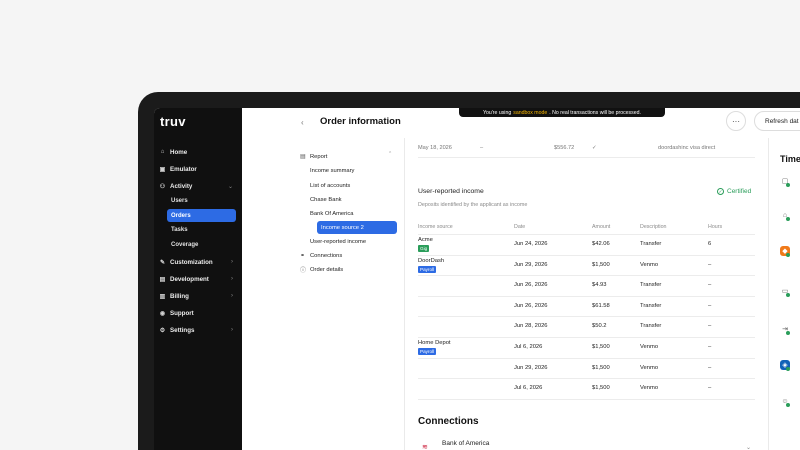  What do you see at coordinates (201, 215) in the screenshot?
I see `sidebar-subitem-orders: Orders` at bounding box center [201, 215].